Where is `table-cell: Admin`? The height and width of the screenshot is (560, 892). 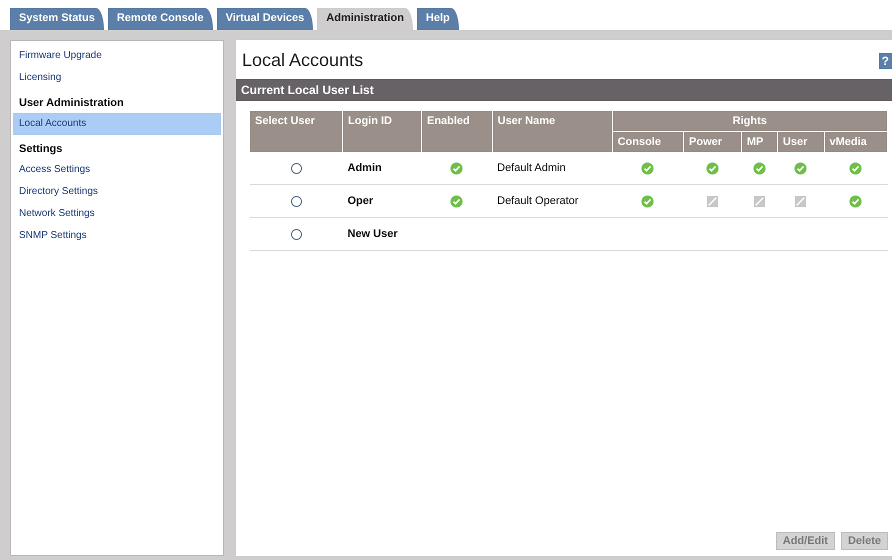 table-cell: Admin is located at coordinates (365, 168).